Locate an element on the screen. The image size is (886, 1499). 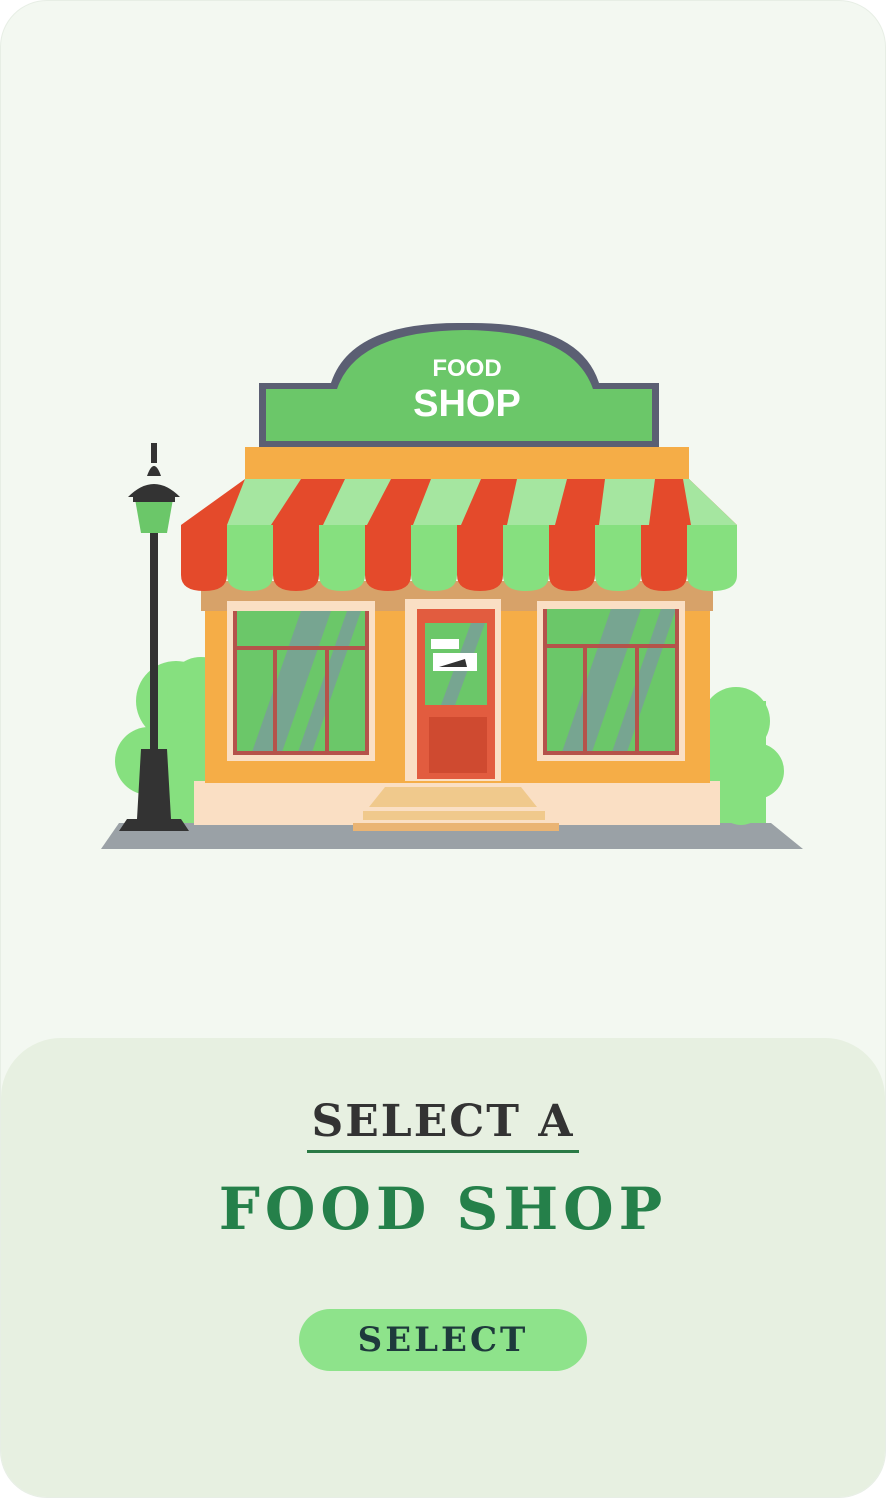
sign-text-line2: SHOP is located at coordinates (467, 404).